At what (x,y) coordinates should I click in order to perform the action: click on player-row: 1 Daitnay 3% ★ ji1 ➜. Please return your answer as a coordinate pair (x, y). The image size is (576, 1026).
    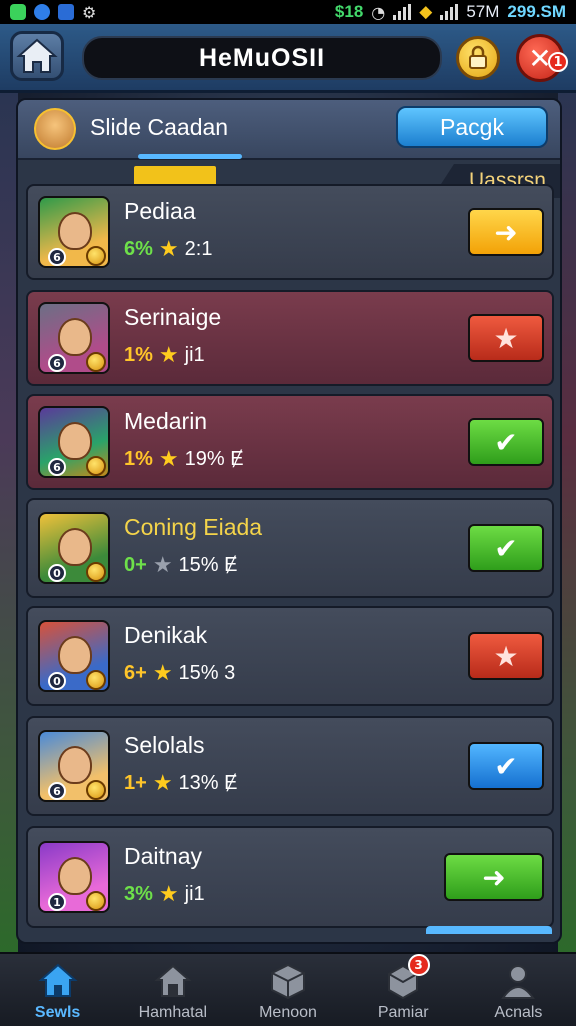
    Looking at the image, I should click on (290, 877).